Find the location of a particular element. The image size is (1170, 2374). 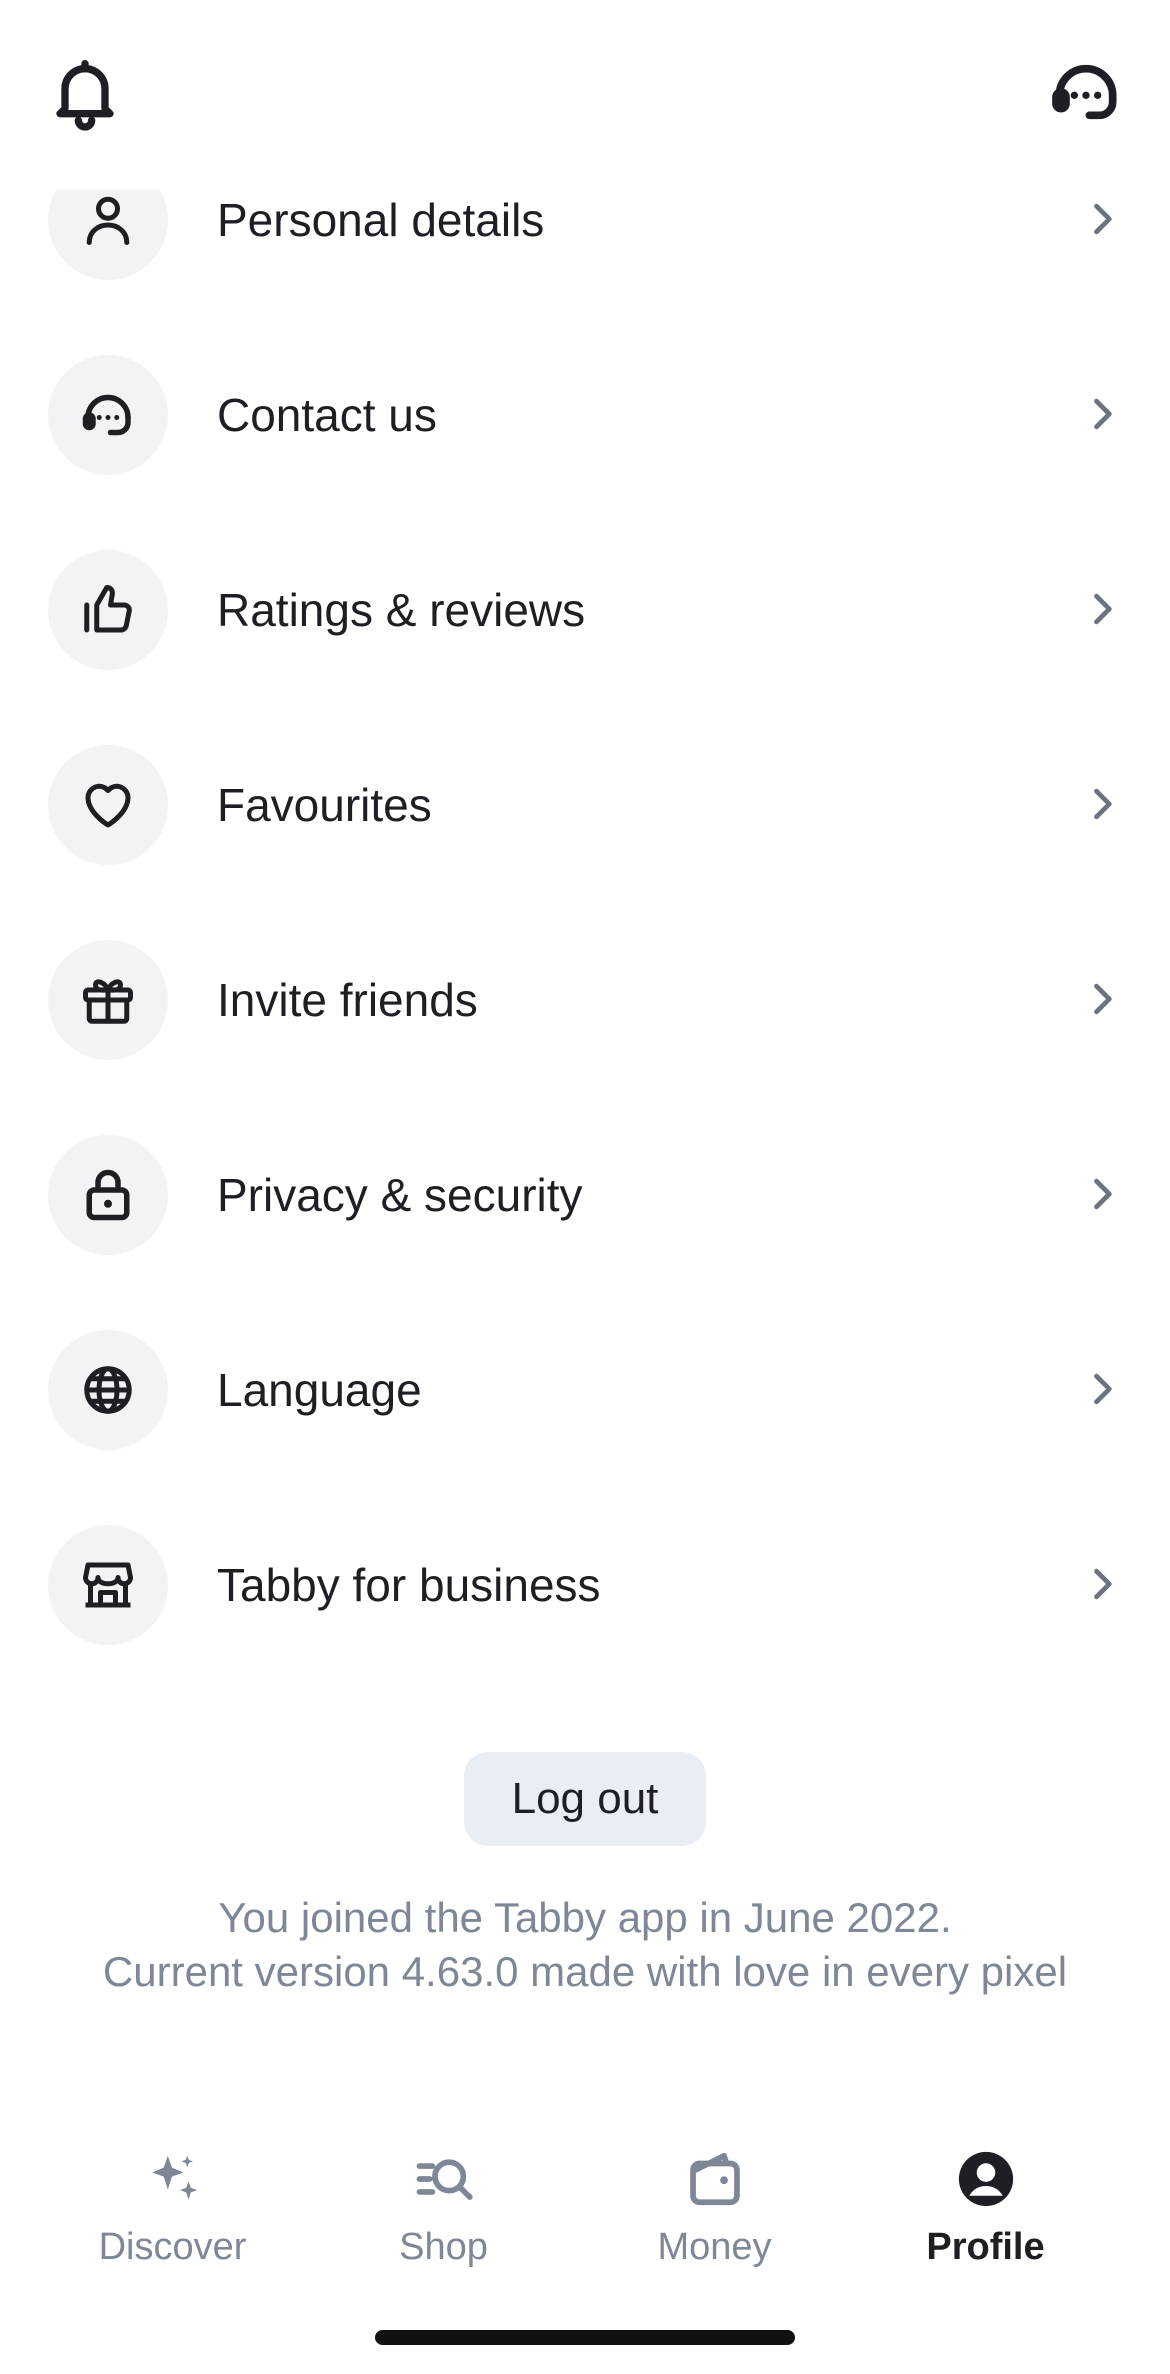

menu-item-favourites: Favourites is located at coordinates (585, 805).